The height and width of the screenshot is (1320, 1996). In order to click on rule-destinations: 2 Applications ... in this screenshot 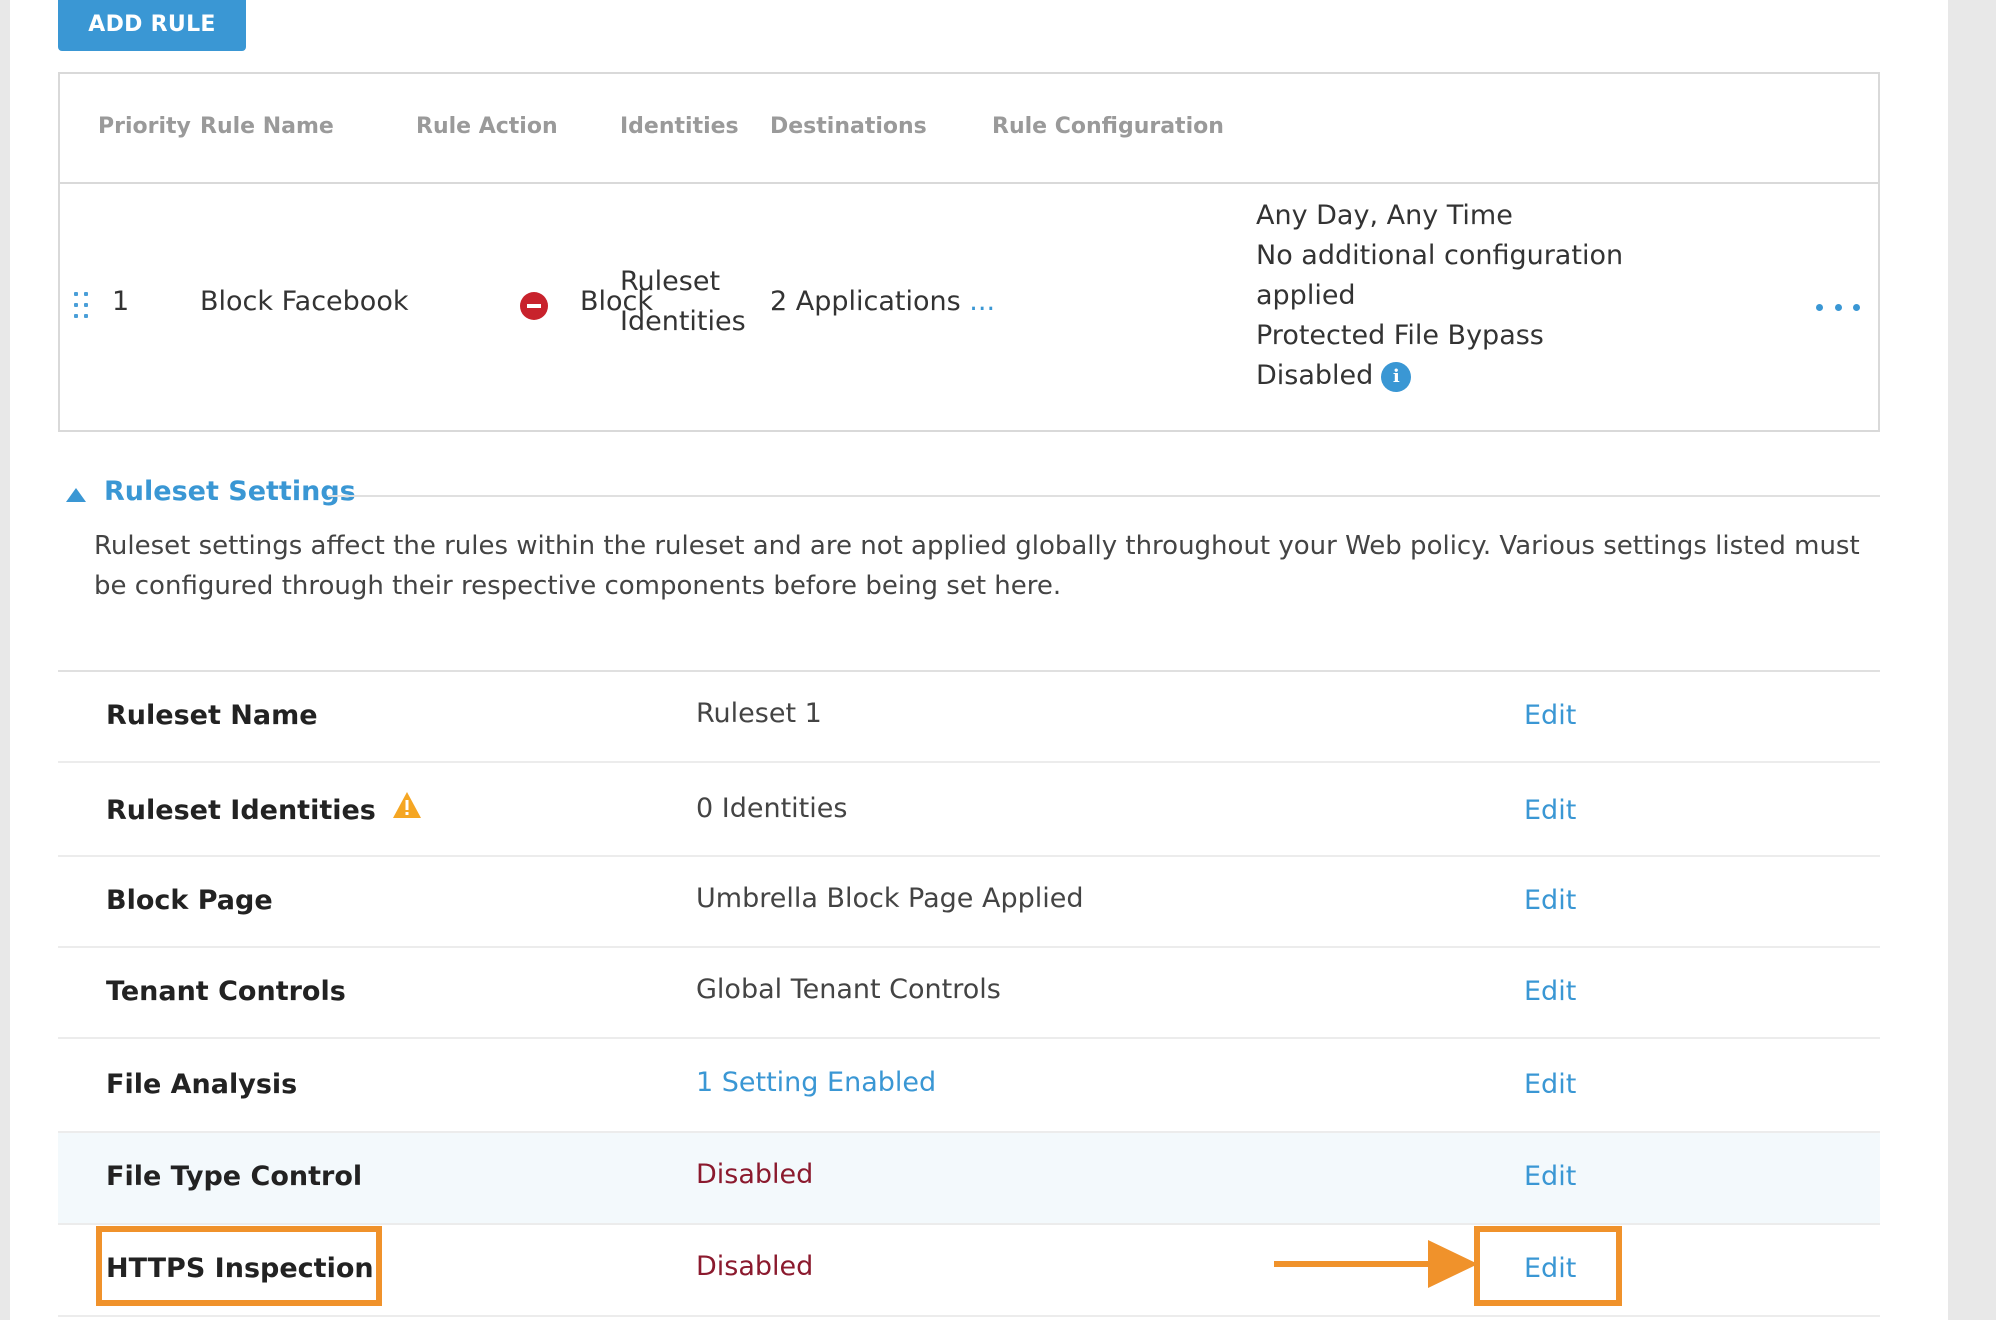, I will do `click(882, 301)`.